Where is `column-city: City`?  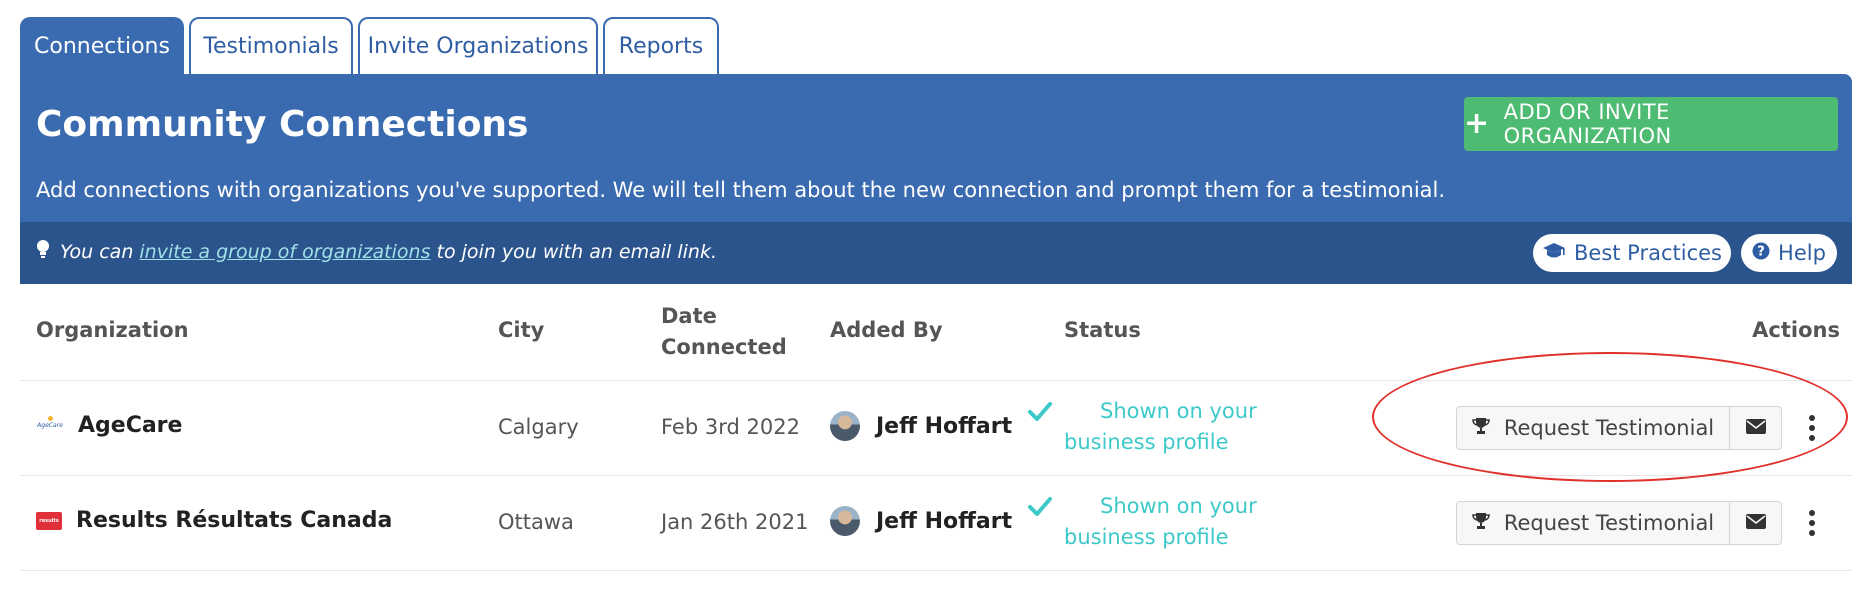
column-city: City is located at coordinates (521, 330).